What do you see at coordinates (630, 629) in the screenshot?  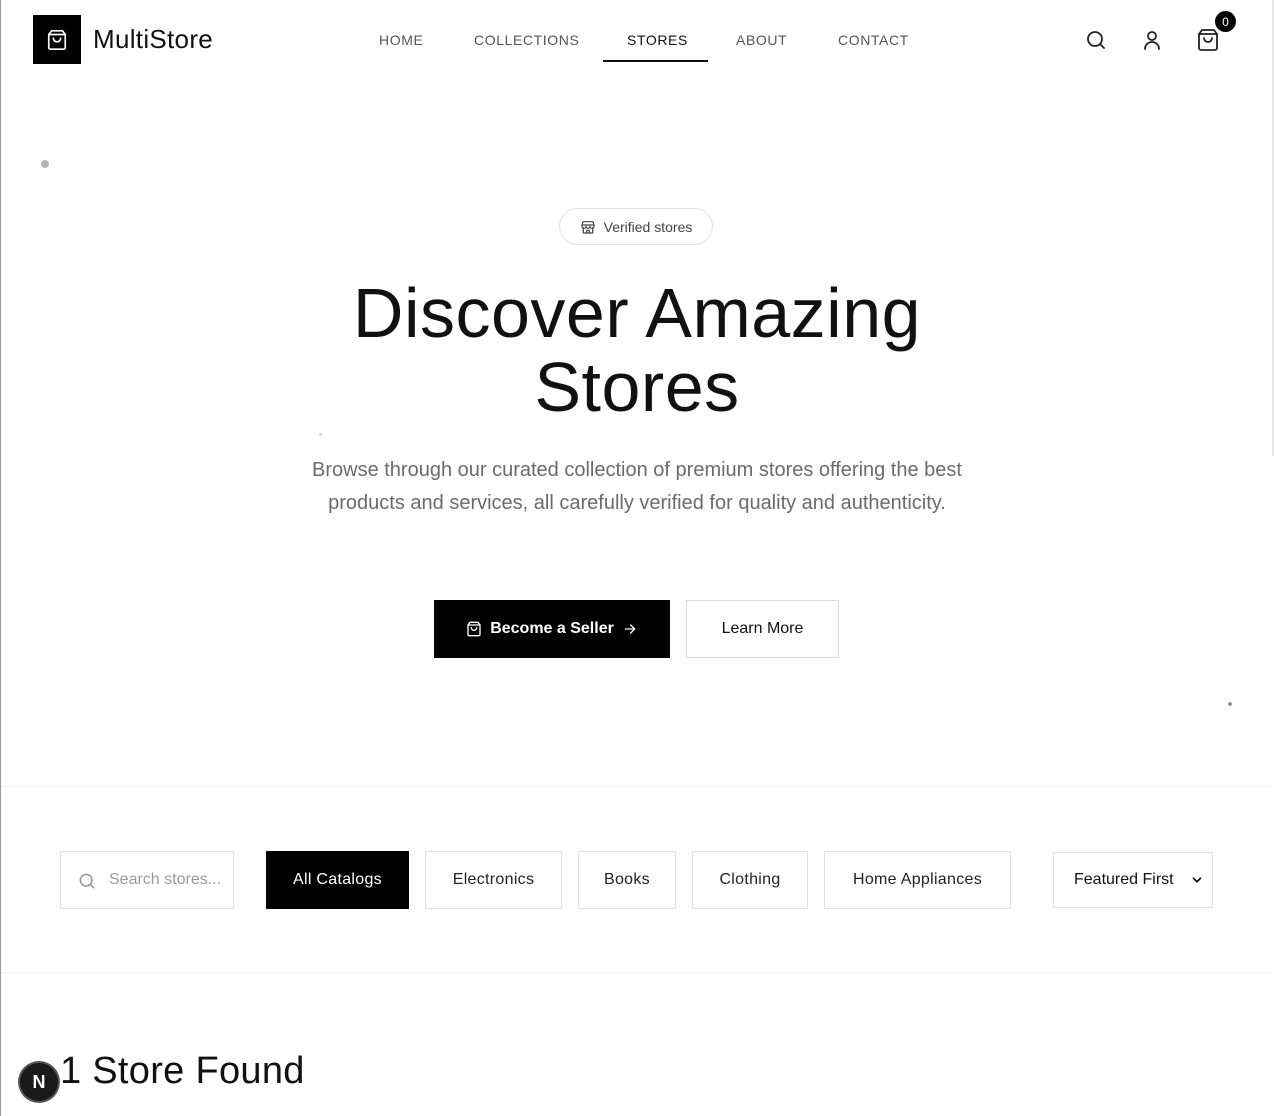 I see `arrow-right-icon` at bounding box center [630, 629].